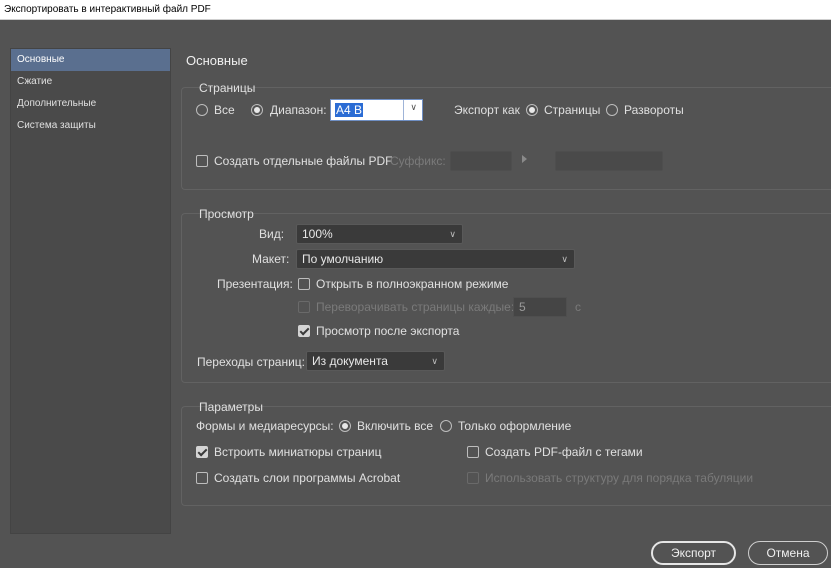  I want to click on tagged-pdf-label: Создать PDF-файл с тегами, so click(564, 452).